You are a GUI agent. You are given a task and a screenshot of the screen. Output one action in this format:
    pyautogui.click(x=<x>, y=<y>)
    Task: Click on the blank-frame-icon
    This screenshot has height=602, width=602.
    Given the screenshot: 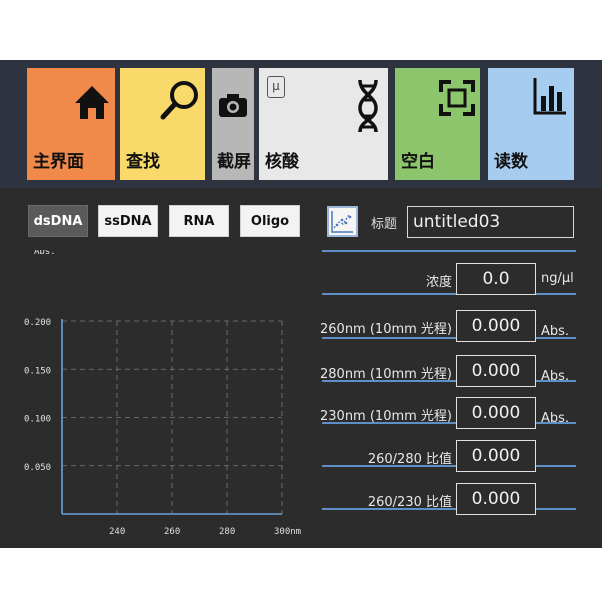 What is the action you would take?
    pyautogui.click(x=457, y=98)
    